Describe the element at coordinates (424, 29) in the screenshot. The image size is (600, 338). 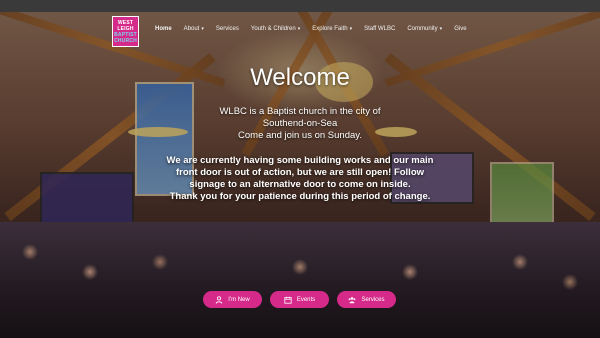
I see `nav-item-community: Community ▾` at that location.